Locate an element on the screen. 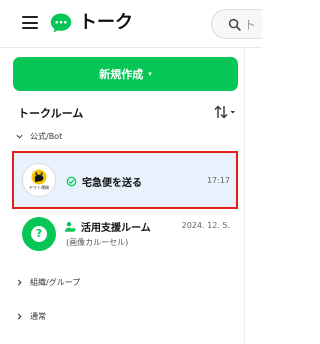 Image resolution: width=320 pixels, height=344 pixels. avatar-brand-text: ヤマト運輸 is located at coordinates (39, 187).